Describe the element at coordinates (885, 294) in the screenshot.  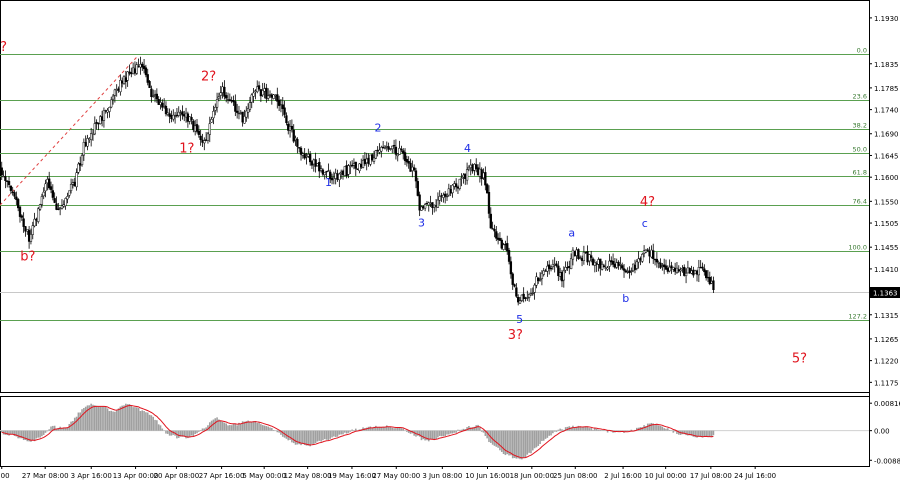
I see `current-price-label: 1.1363` at that location.